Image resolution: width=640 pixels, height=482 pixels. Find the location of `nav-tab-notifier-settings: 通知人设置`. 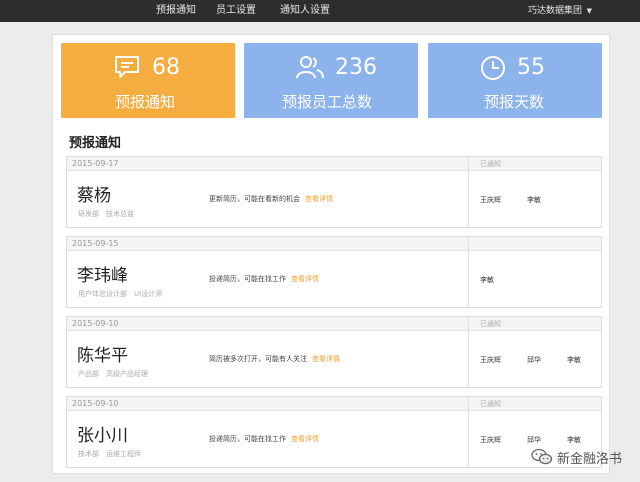

nav-tab-notifier-settings: 通知人设置 is located at coordinates (305, 11).